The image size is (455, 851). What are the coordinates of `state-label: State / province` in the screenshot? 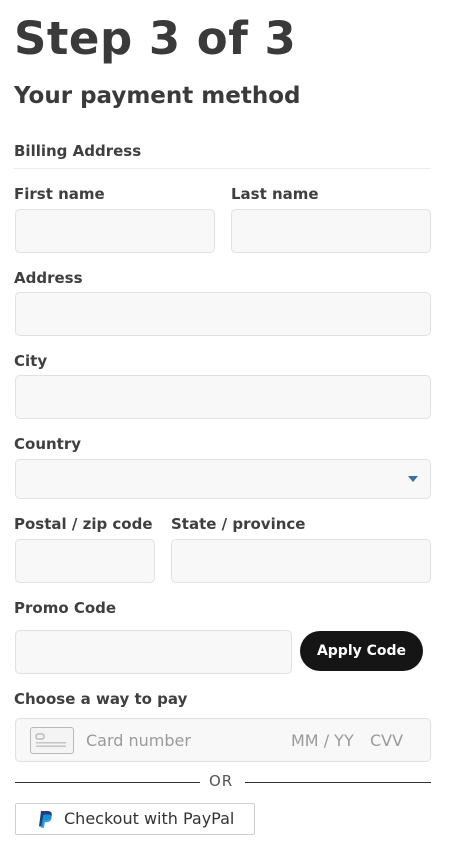 It's located at (238, 524).